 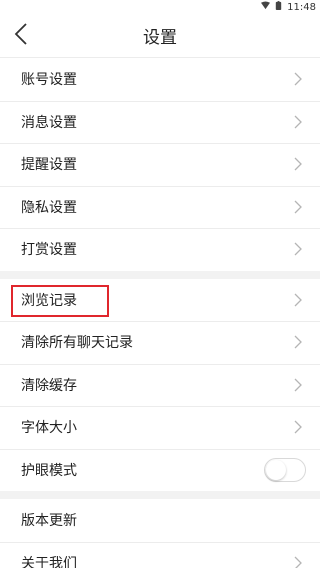 What do you see at coordinates (49, 561) in the screenshot?
I see `row-label: 关于我们` at bounding box center [49, 561].